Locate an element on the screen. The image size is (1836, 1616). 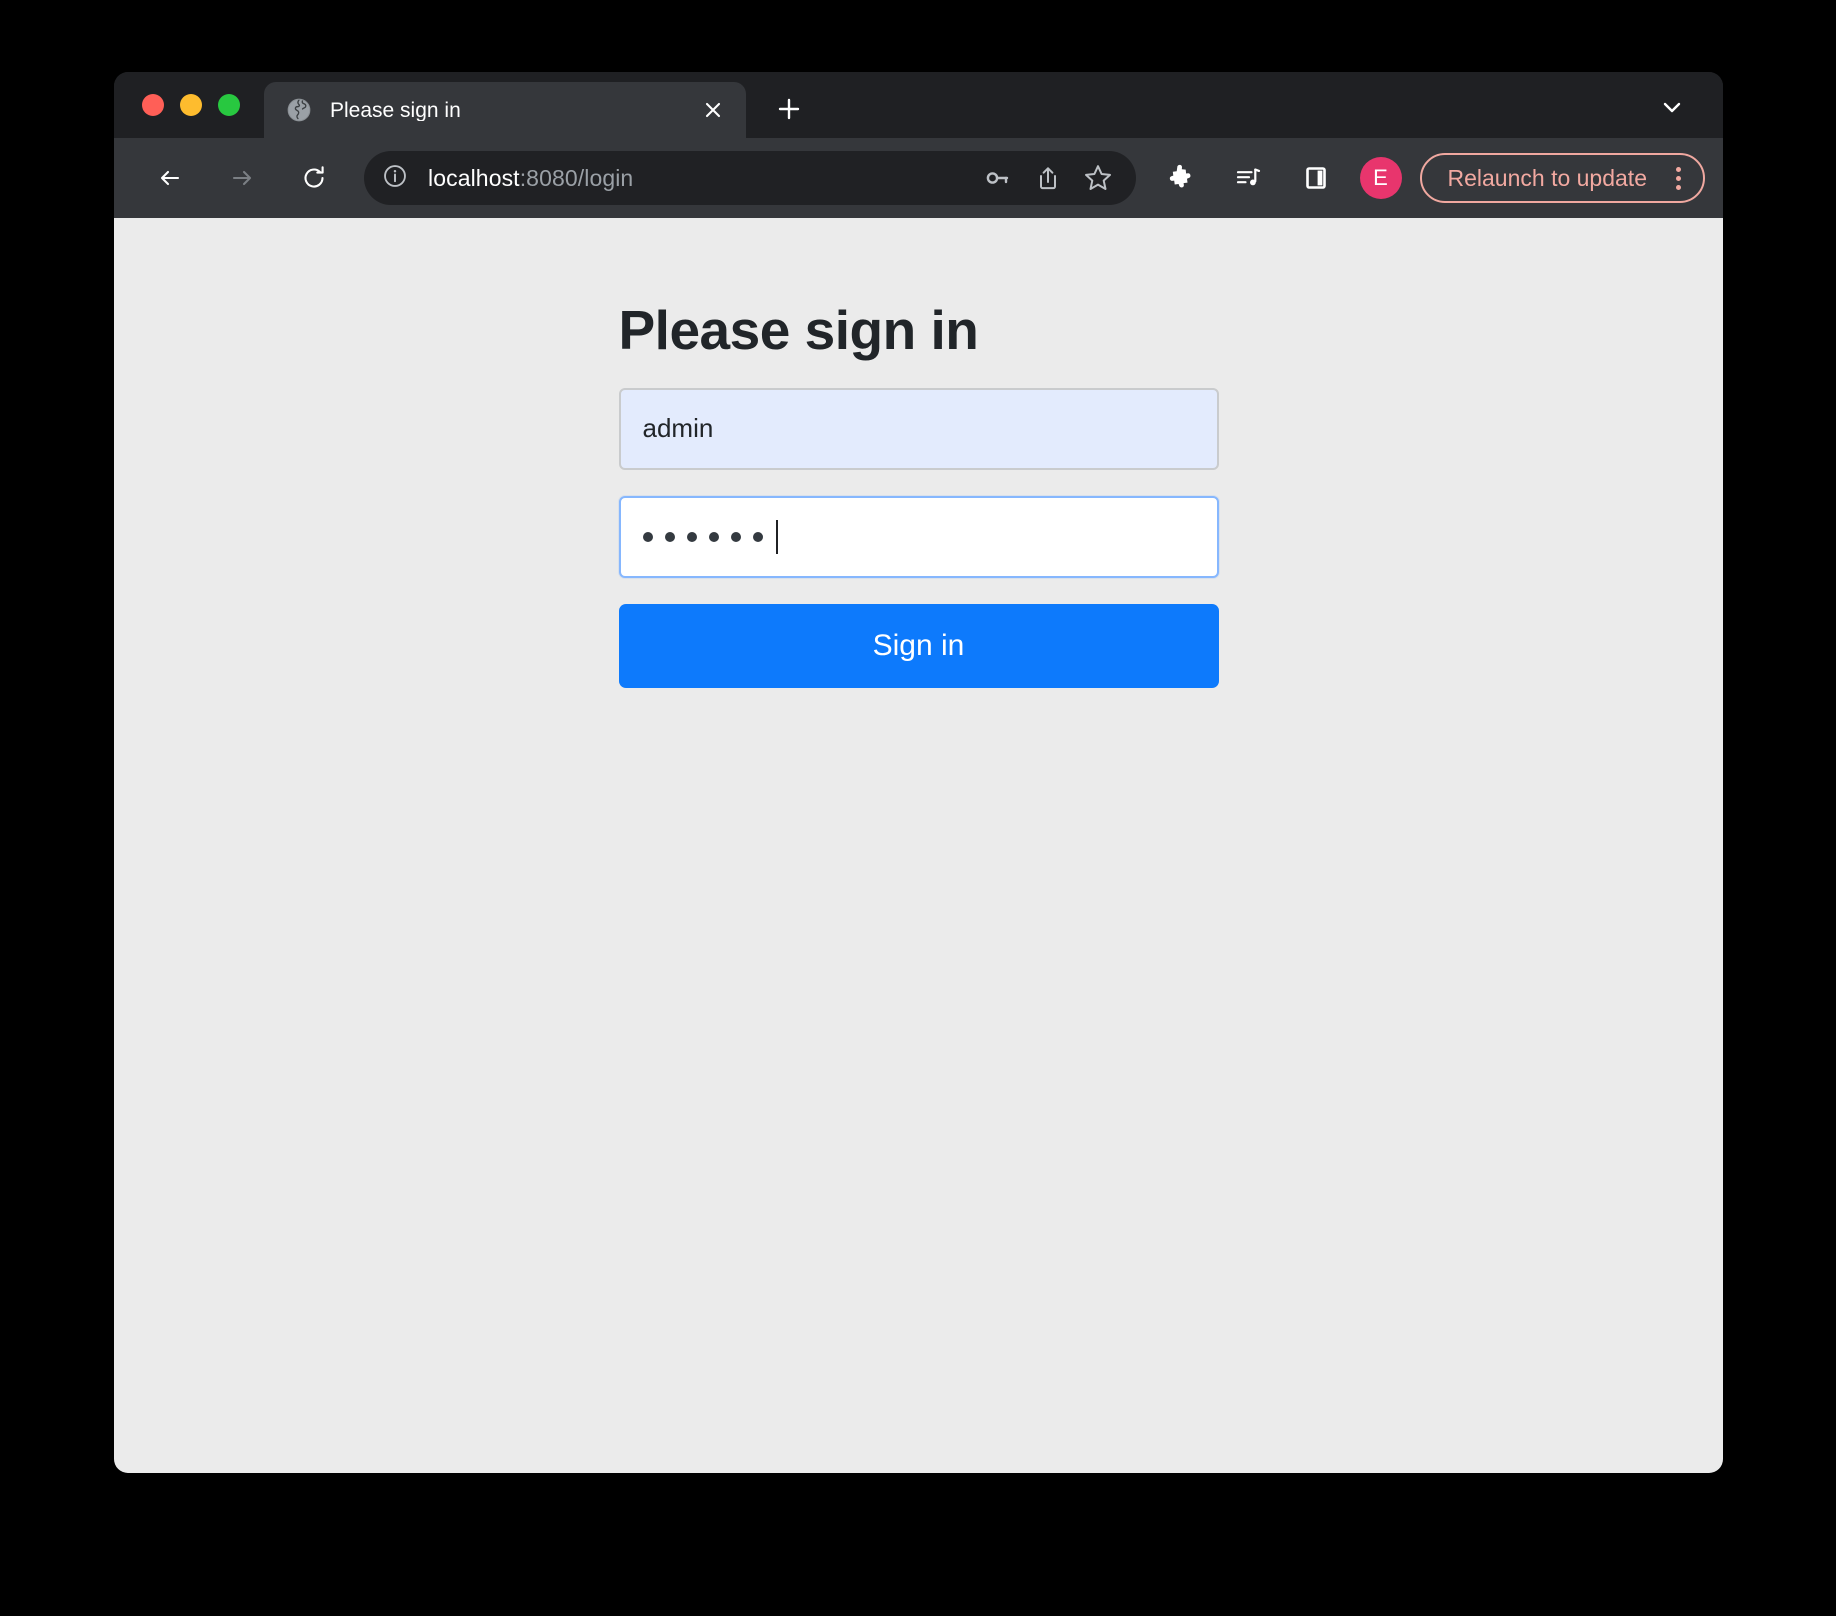
chevron-down-icon is located at coordinates (1672, 107).